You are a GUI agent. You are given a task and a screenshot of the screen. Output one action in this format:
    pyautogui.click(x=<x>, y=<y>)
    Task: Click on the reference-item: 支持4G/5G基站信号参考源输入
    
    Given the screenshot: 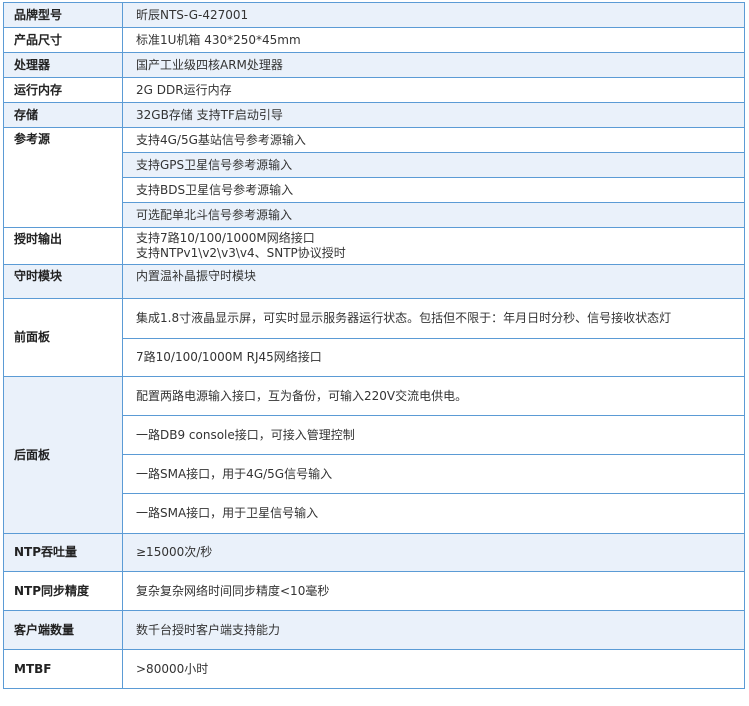 What is the action you would take?
    pyautogui.click(x=433, y=140)
    